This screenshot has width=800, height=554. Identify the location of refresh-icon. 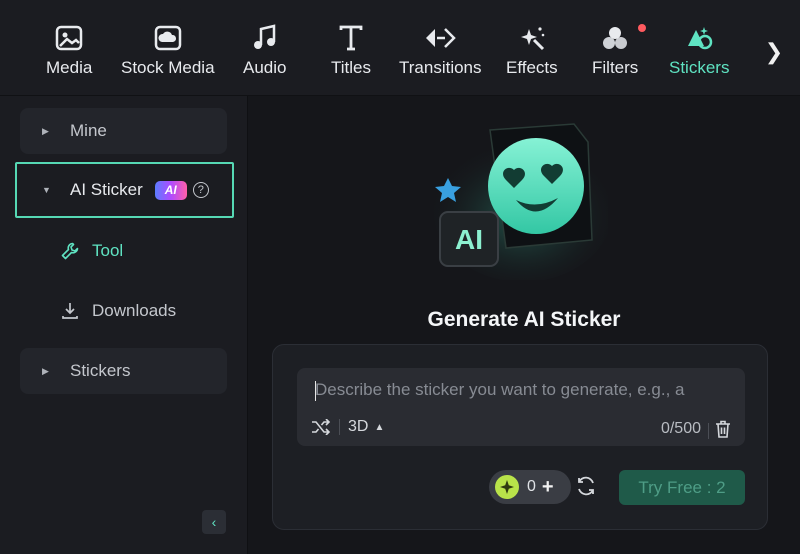
(586, 486).